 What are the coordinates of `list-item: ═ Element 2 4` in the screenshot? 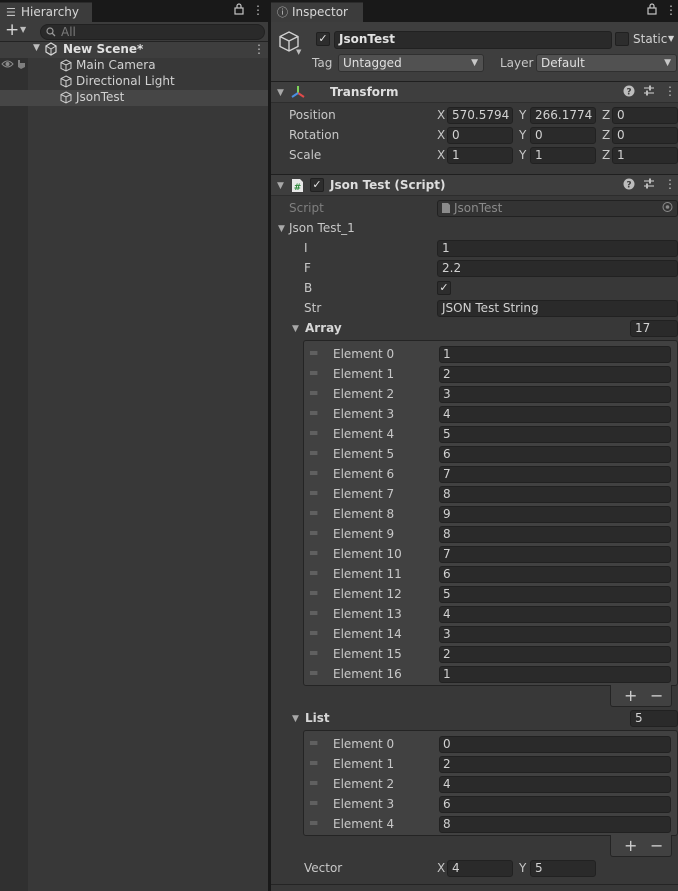 It's located at (490, 784).